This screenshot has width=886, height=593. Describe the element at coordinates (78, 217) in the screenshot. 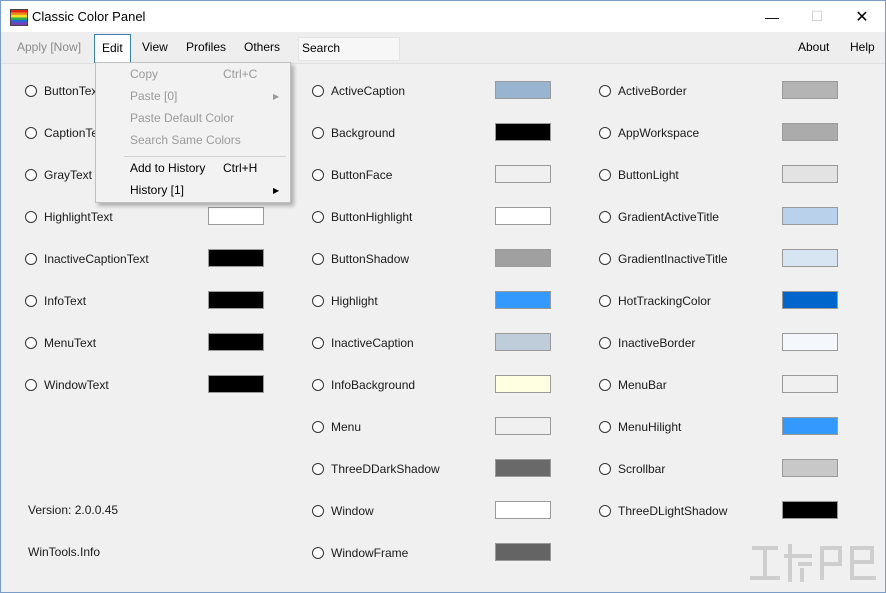

I see `color-label: HighlightText` at that location.